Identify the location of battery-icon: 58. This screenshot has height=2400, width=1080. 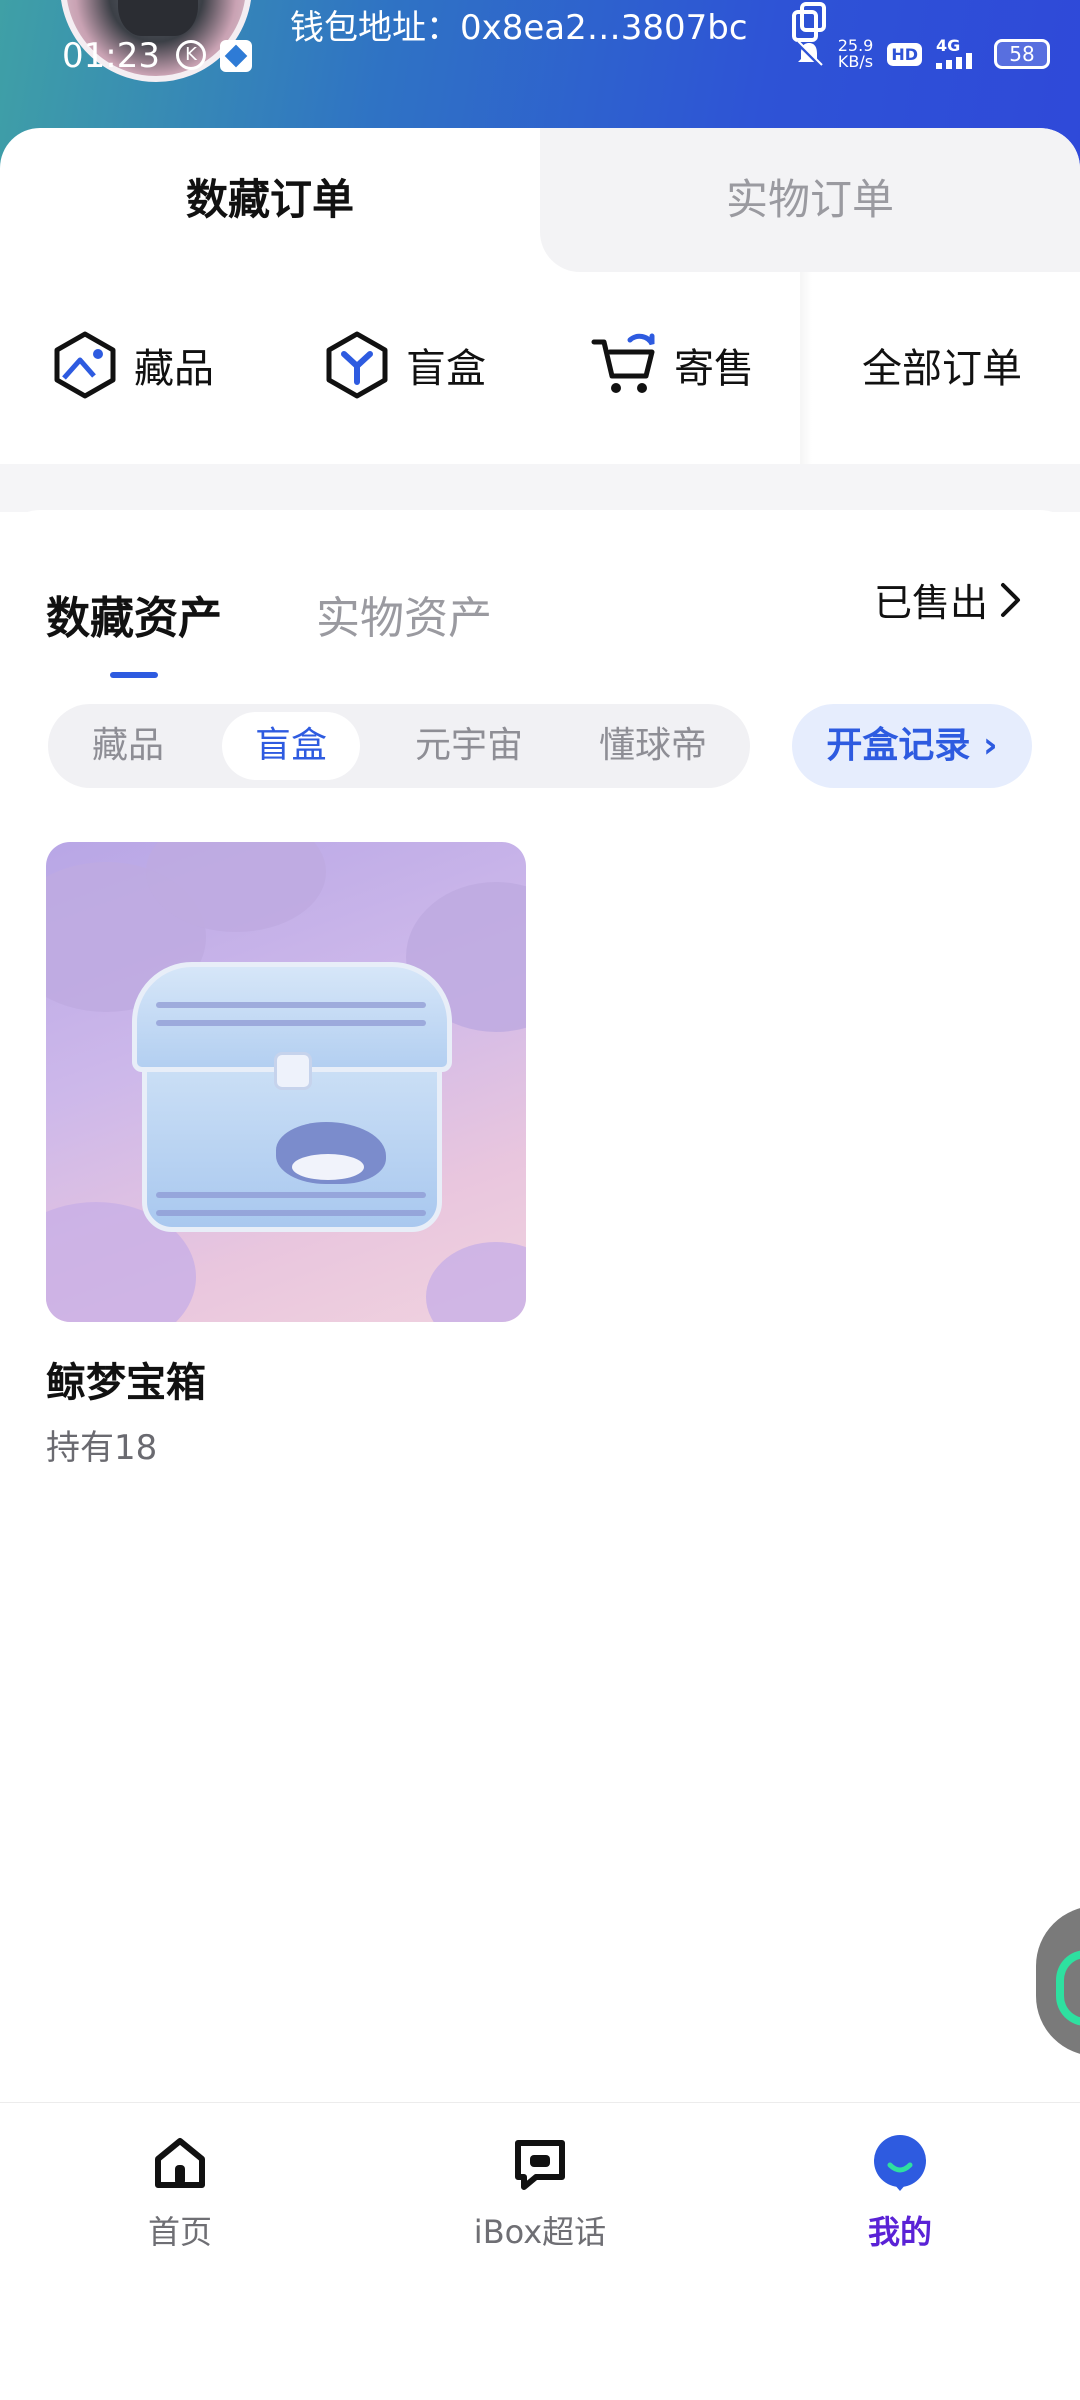
(1022, 54).